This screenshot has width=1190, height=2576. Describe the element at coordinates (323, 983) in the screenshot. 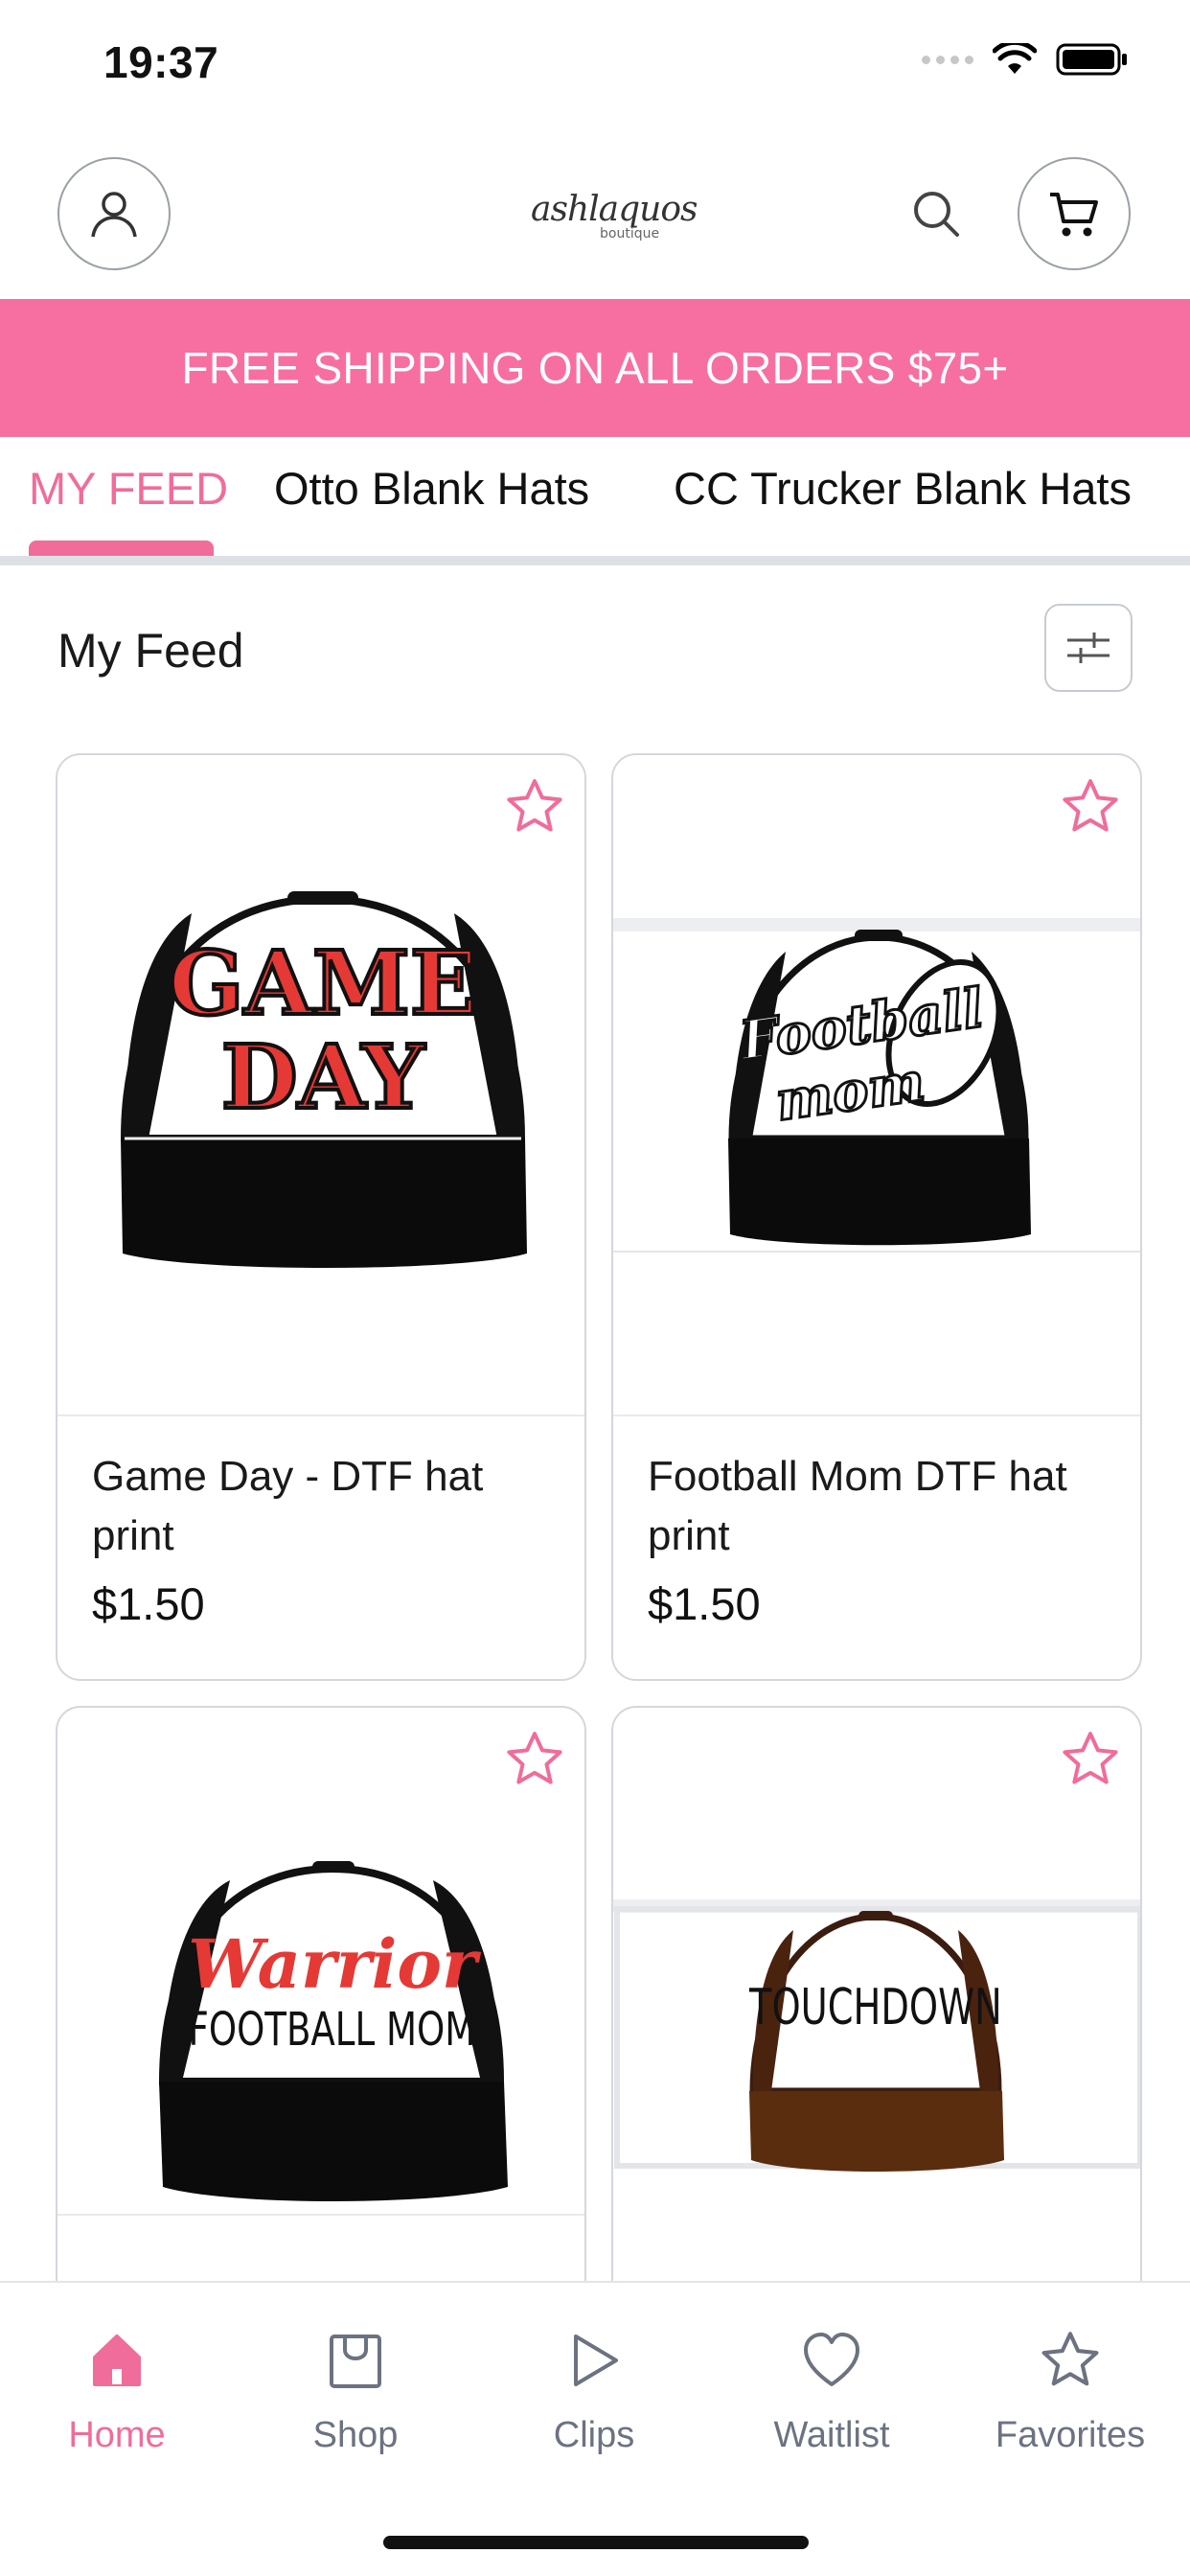

I see `hat-print-line: GAME` at that location.